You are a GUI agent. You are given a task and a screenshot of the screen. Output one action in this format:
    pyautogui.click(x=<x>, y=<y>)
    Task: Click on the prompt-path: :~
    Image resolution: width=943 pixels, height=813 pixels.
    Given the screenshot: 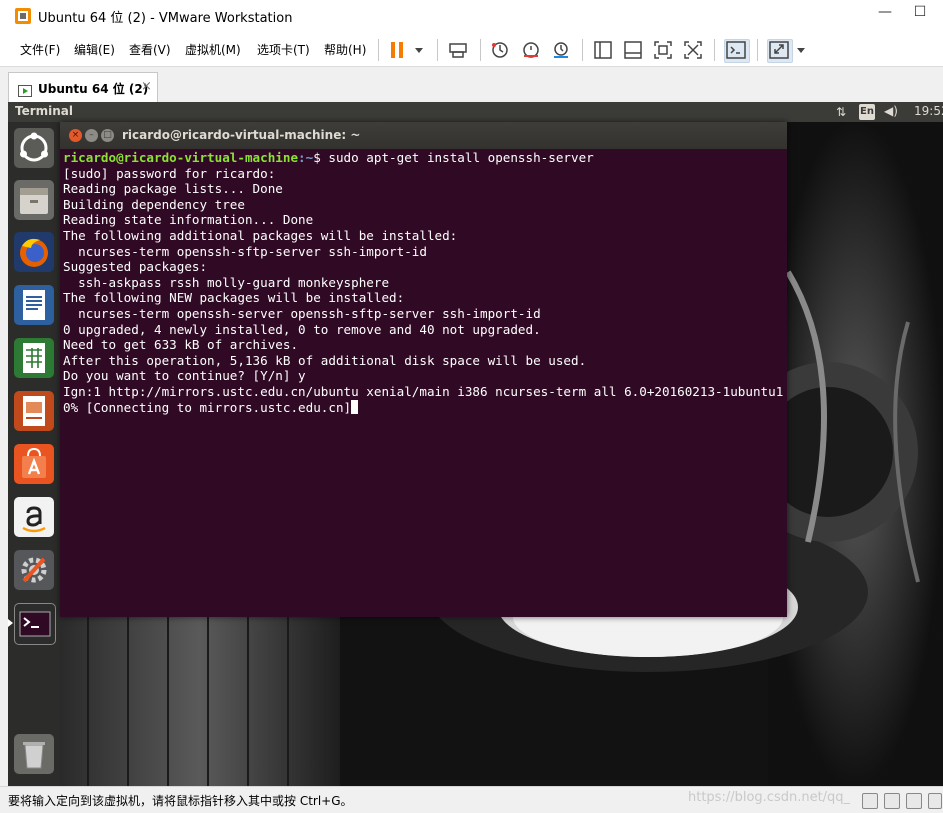 What is the action you would take?
    pyautogui.click(x=306, y=157)
    